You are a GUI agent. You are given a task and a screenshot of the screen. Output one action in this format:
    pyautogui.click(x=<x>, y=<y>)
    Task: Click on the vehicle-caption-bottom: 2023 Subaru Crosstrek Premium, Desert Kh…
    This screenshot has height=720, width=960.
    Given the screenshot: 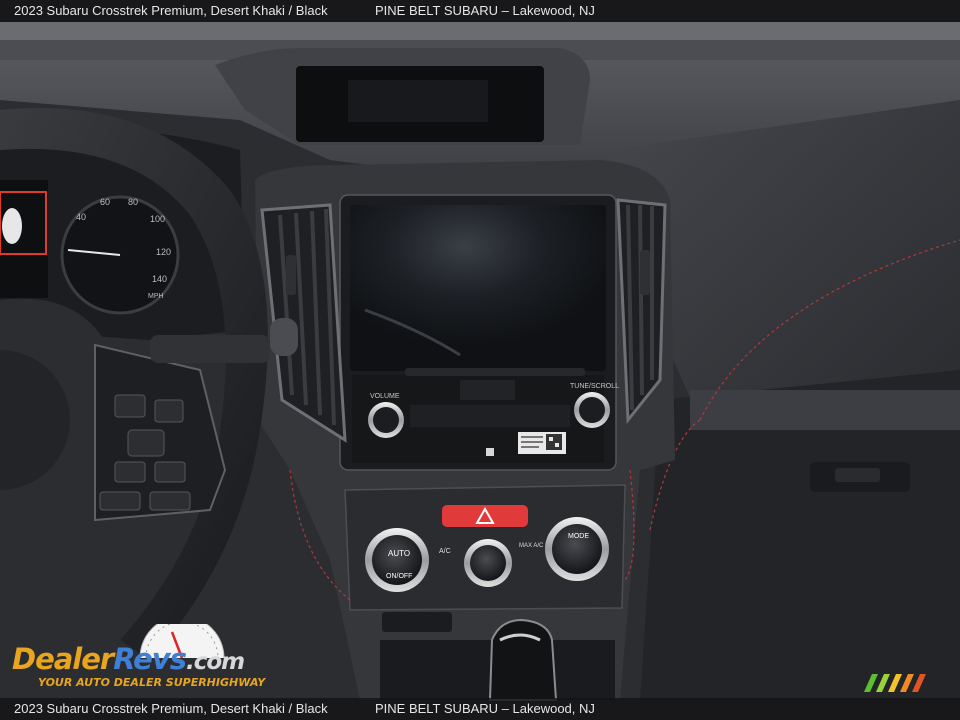 What is the action you would take?
    pyautogui.click(x=171, y=708)
    